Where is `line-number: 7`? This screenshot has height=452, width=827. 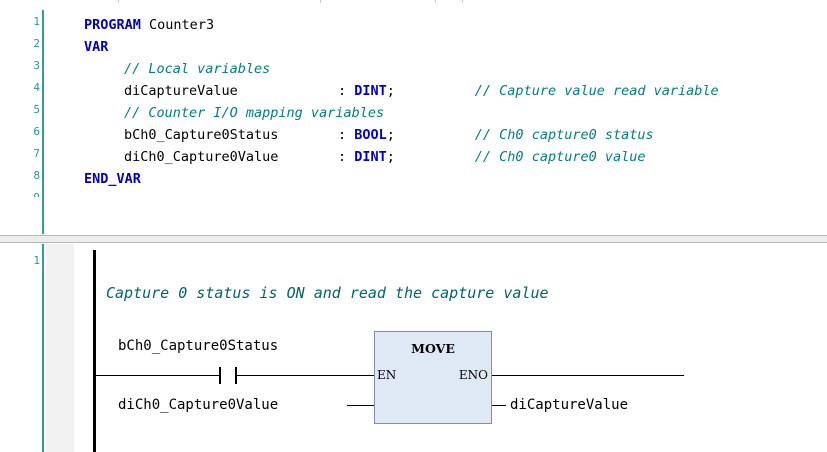 line-number: 7 is located at coordinates (36, 153).